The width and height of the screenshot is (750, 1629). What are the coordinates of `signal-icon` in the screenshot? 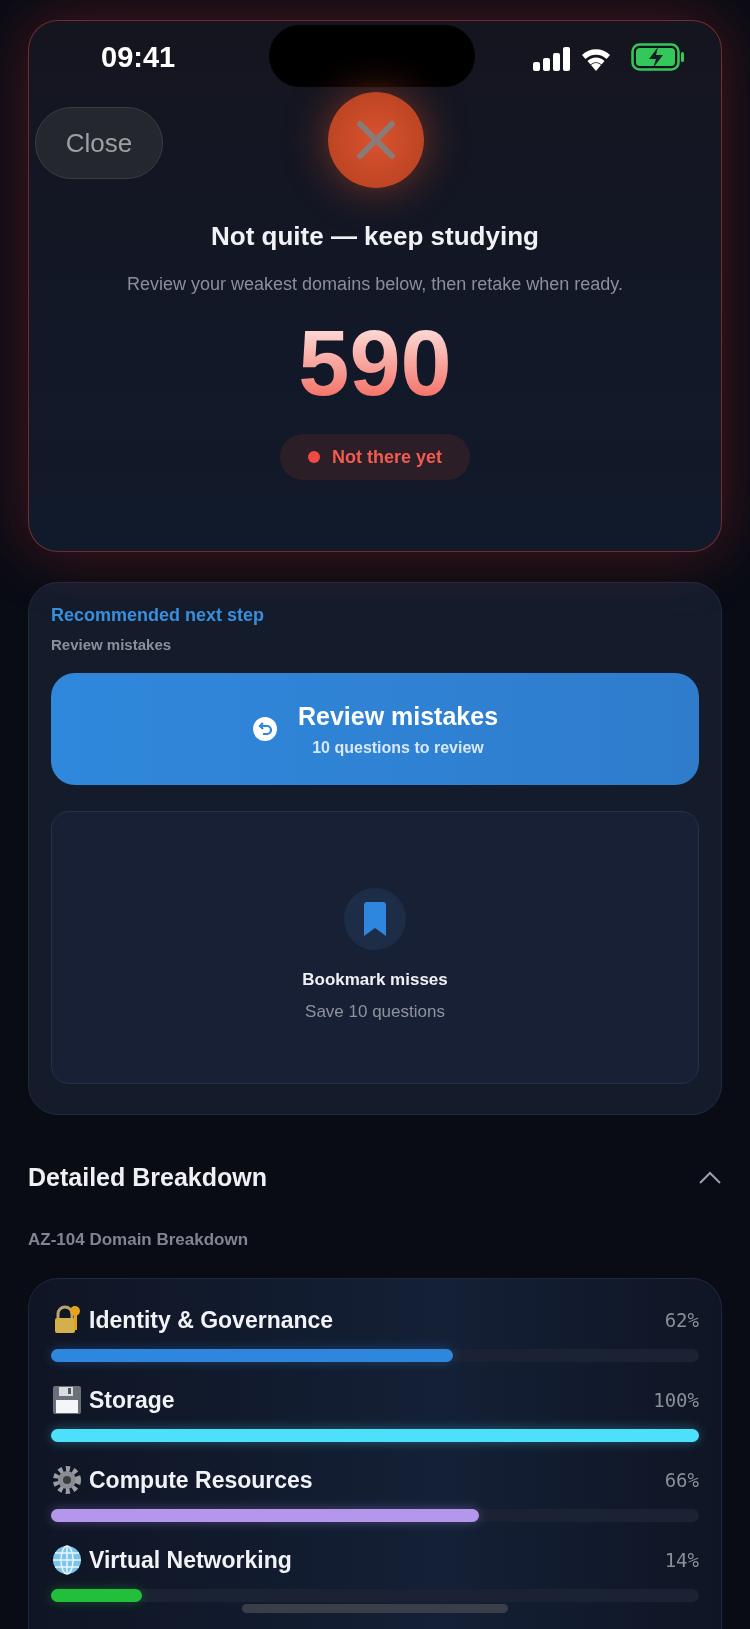 It's located at (552, 59).